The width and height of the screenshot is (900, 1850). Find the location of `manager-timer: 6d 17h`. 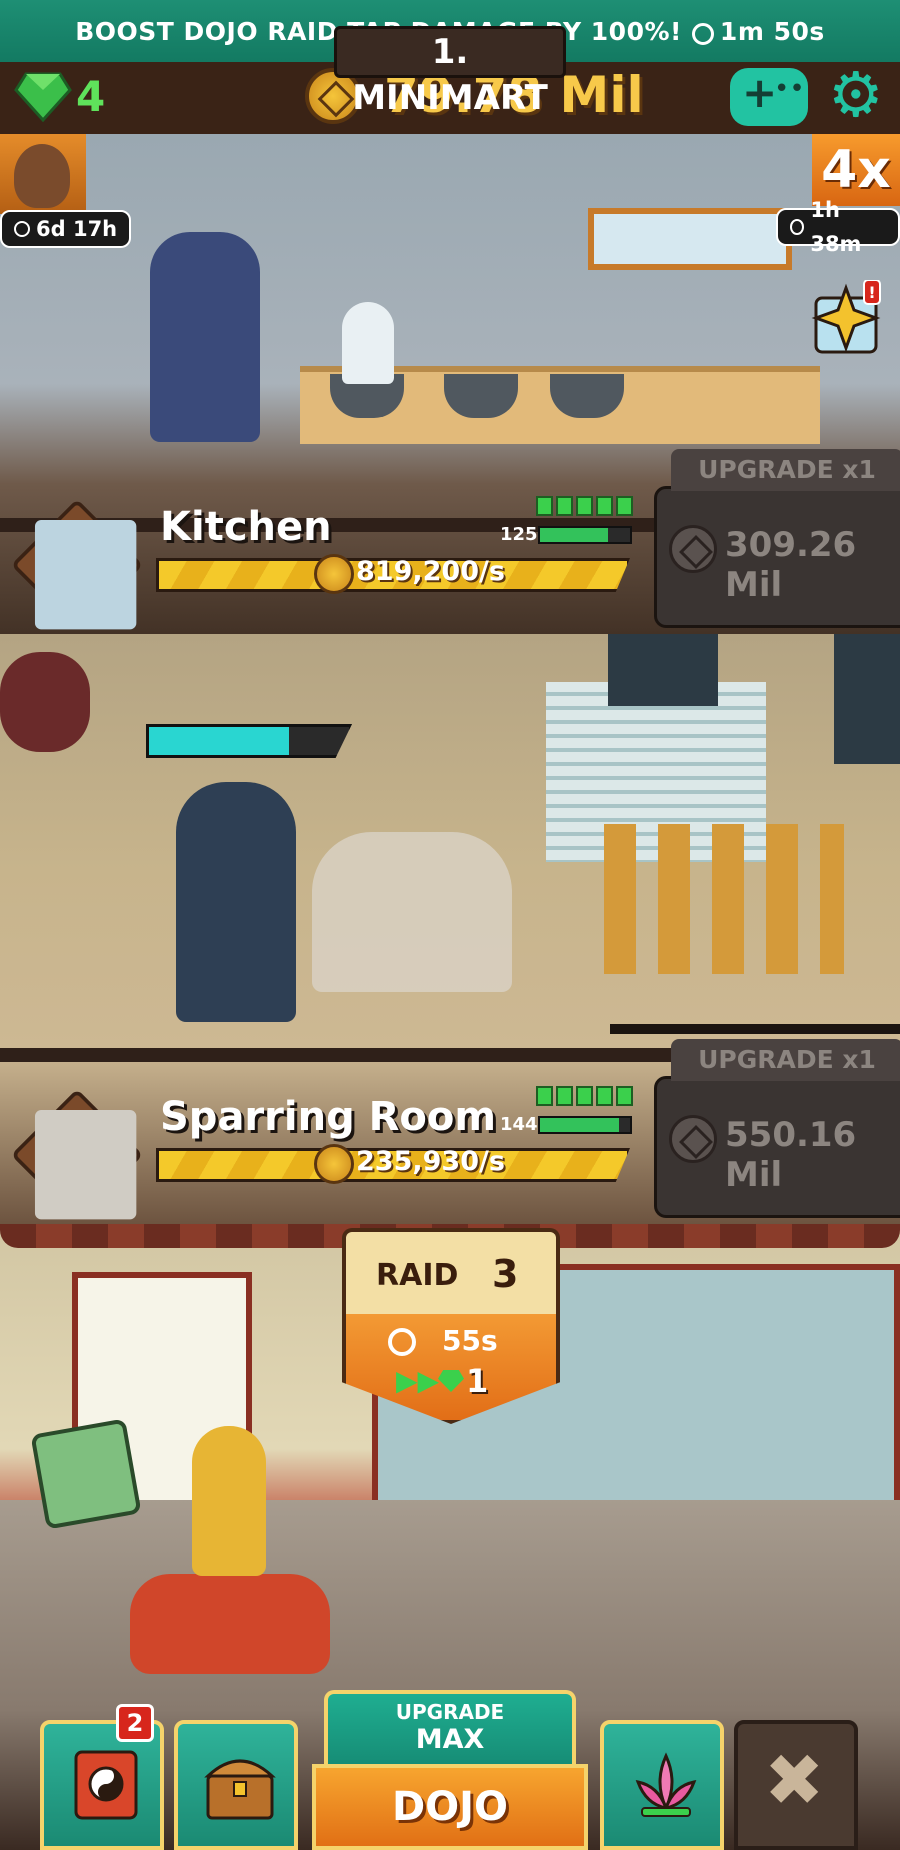

manager-timer: 6d 17h is located at coordinates (66, 229).